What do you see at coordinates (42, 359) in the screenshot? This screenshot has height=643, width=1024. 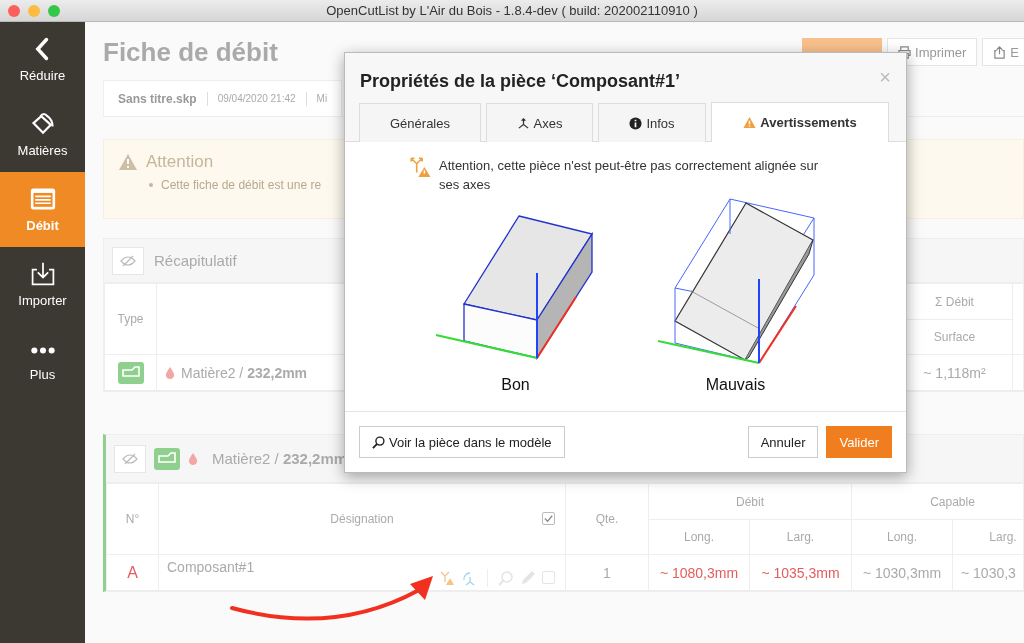 I see `sidebar-item: Plus` at bounding box center [42, 359].